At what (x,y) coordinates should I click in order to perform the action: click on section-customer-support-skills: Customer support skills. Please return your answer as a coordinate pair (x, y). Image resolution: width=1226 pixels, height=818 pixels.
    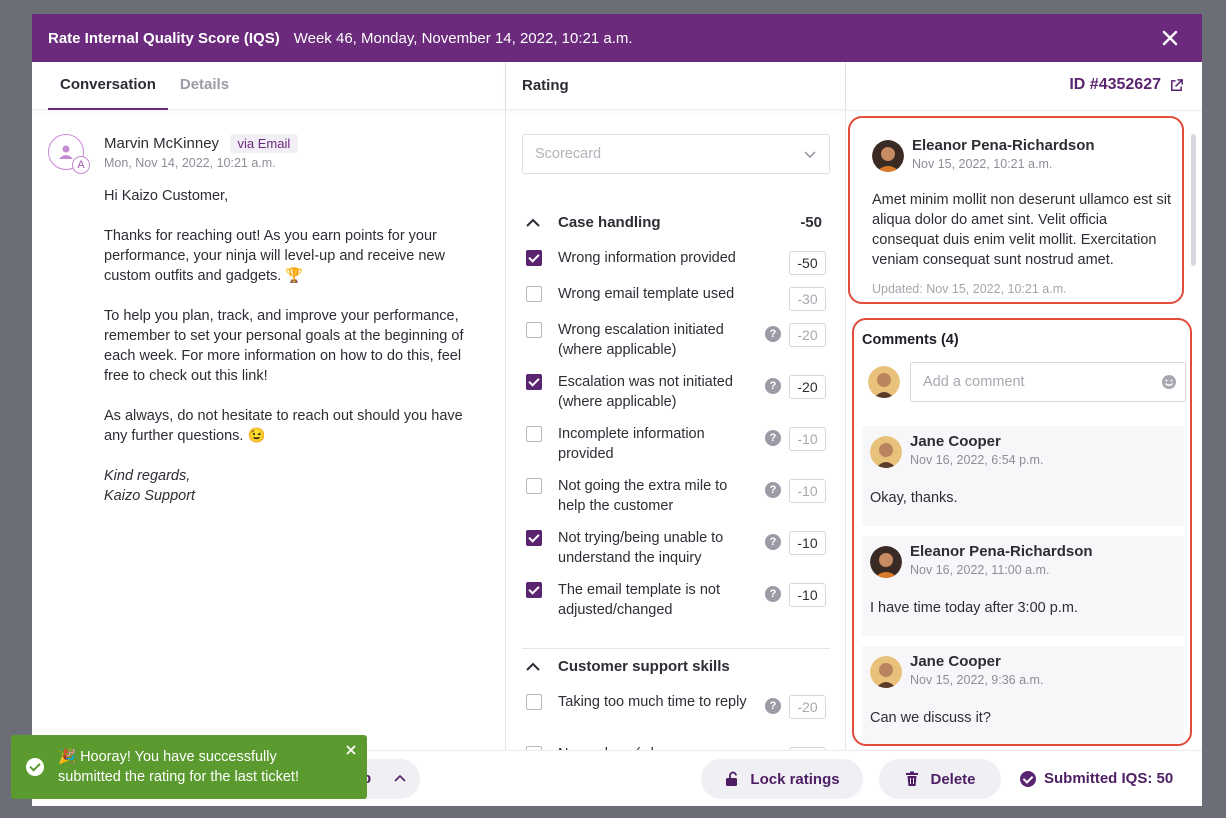
    Looking at the image, I should click on (676, 668).